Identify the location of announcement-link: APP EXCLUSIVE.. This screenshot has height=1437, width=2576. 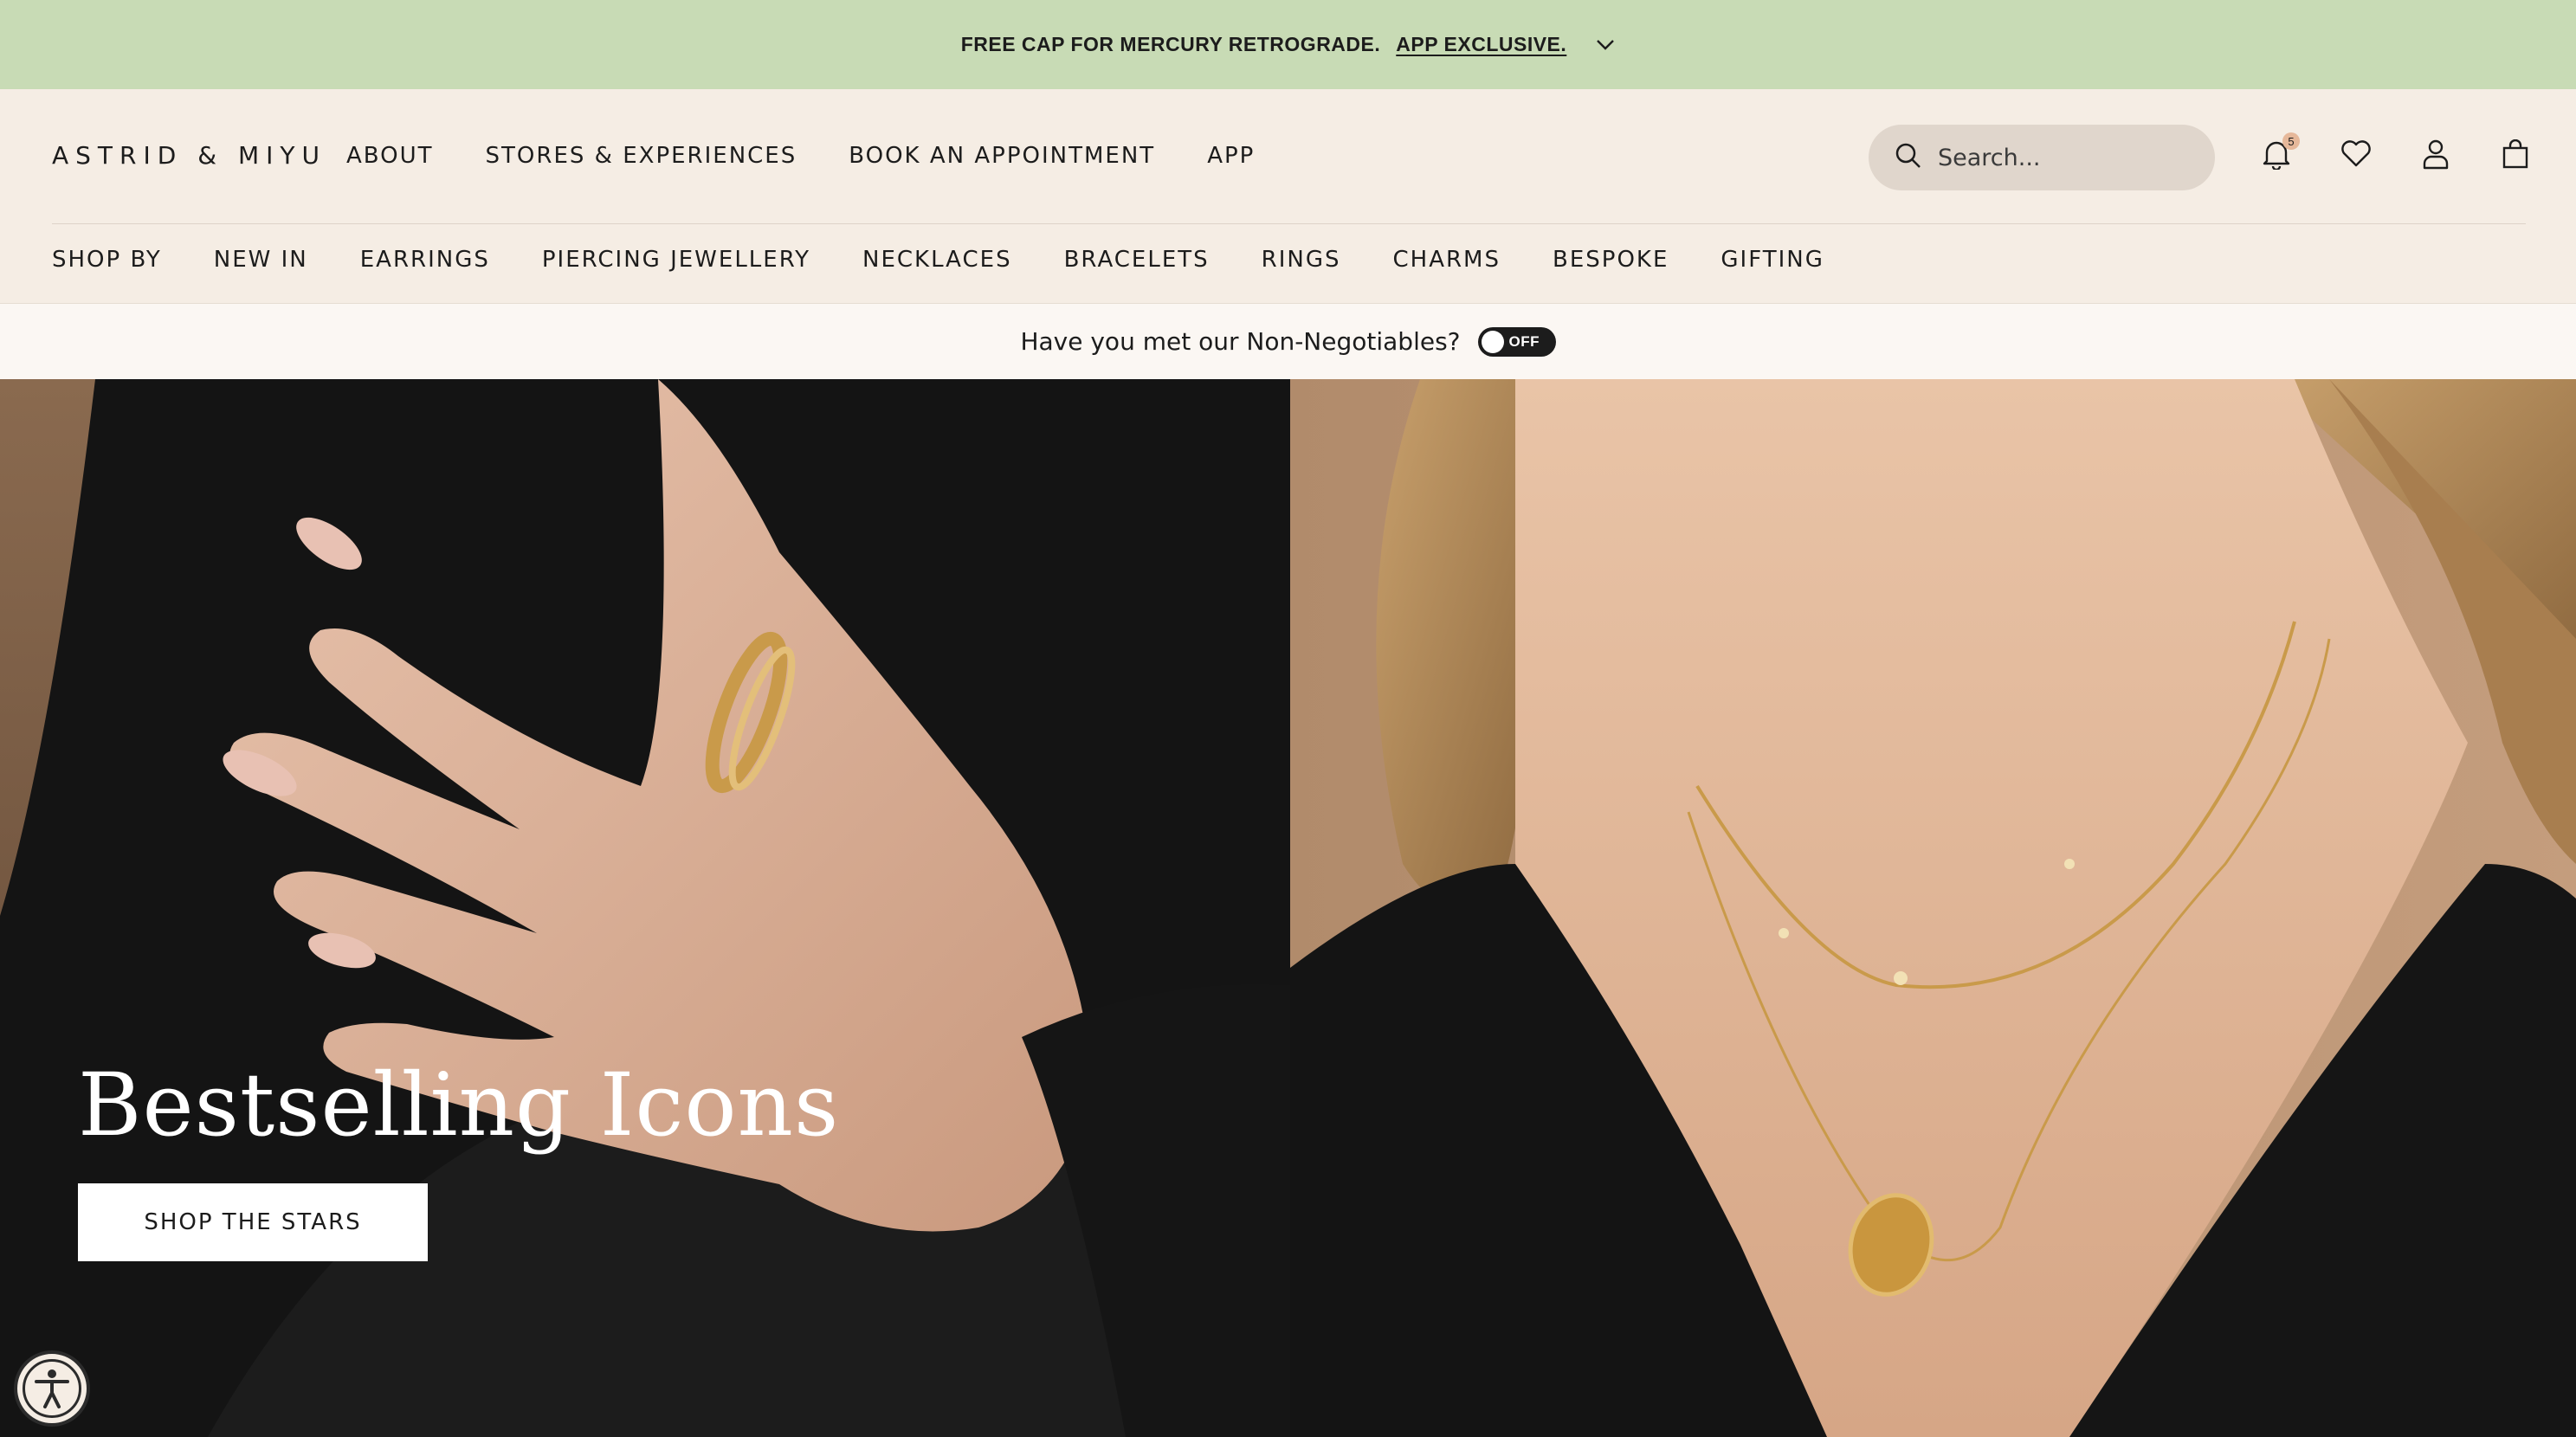
(1481, 44).